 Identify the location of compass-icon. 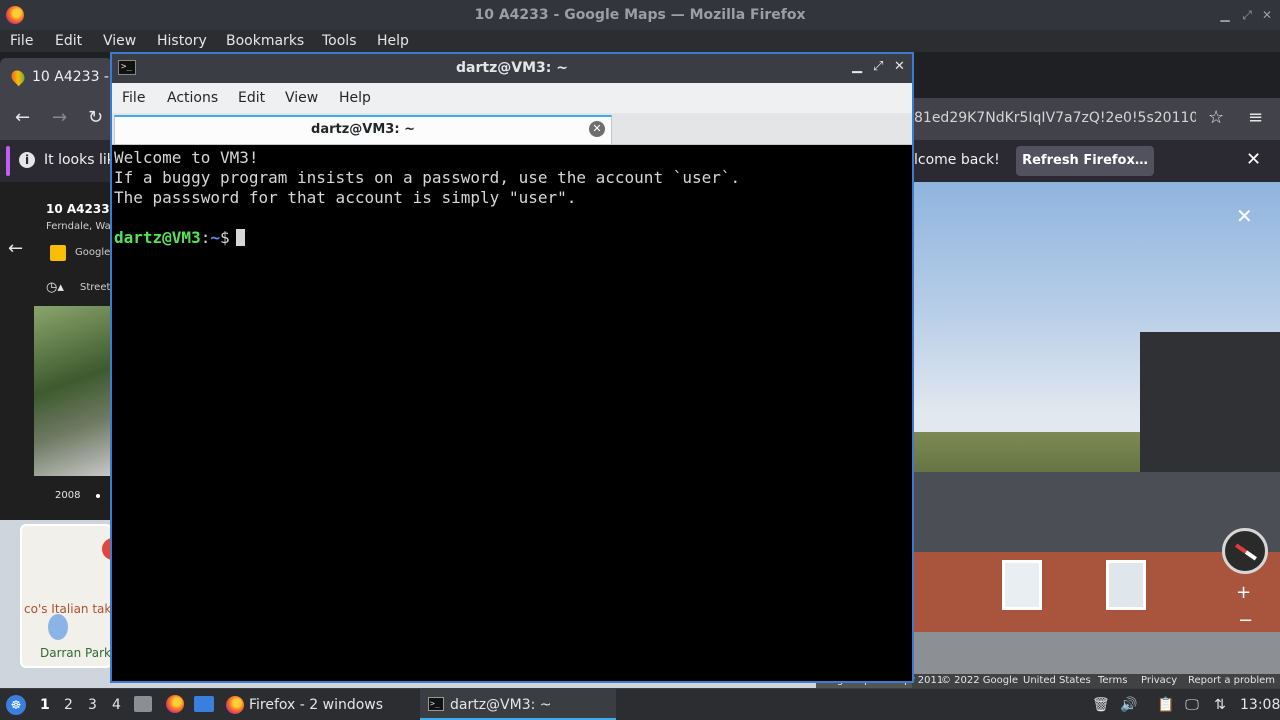
(1245, 551).